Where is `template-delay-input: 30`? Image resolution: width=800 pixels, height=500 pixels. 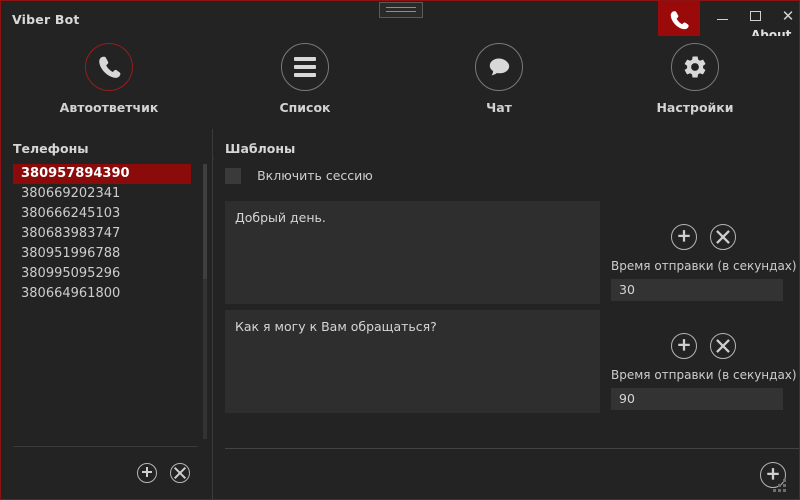 template-delay-input: 30 is located at coordinates (697, 290).